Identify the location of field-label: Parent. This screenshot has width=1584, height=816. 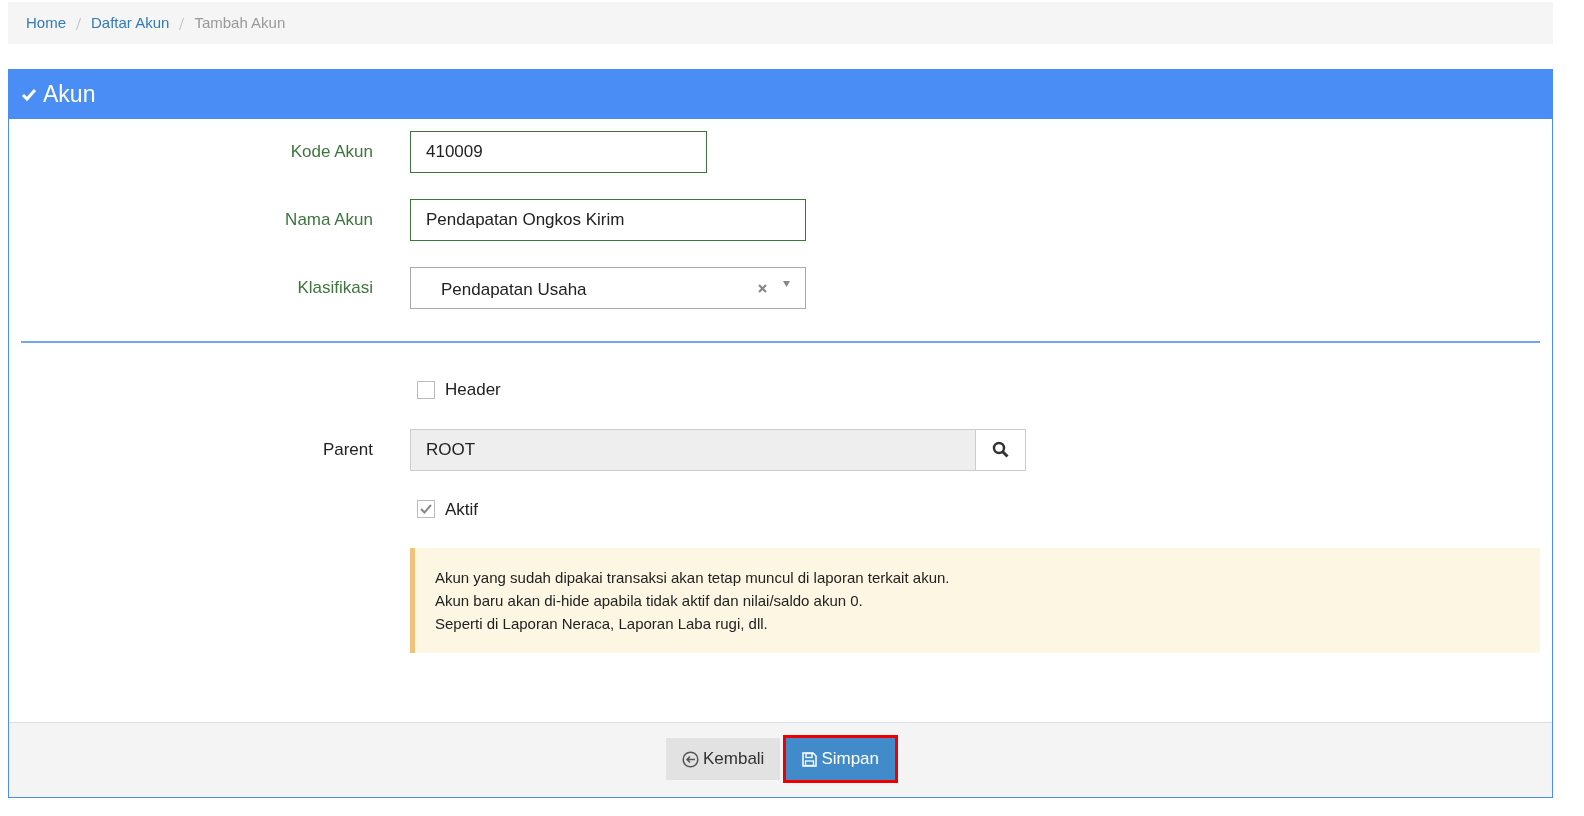
(347, 449).